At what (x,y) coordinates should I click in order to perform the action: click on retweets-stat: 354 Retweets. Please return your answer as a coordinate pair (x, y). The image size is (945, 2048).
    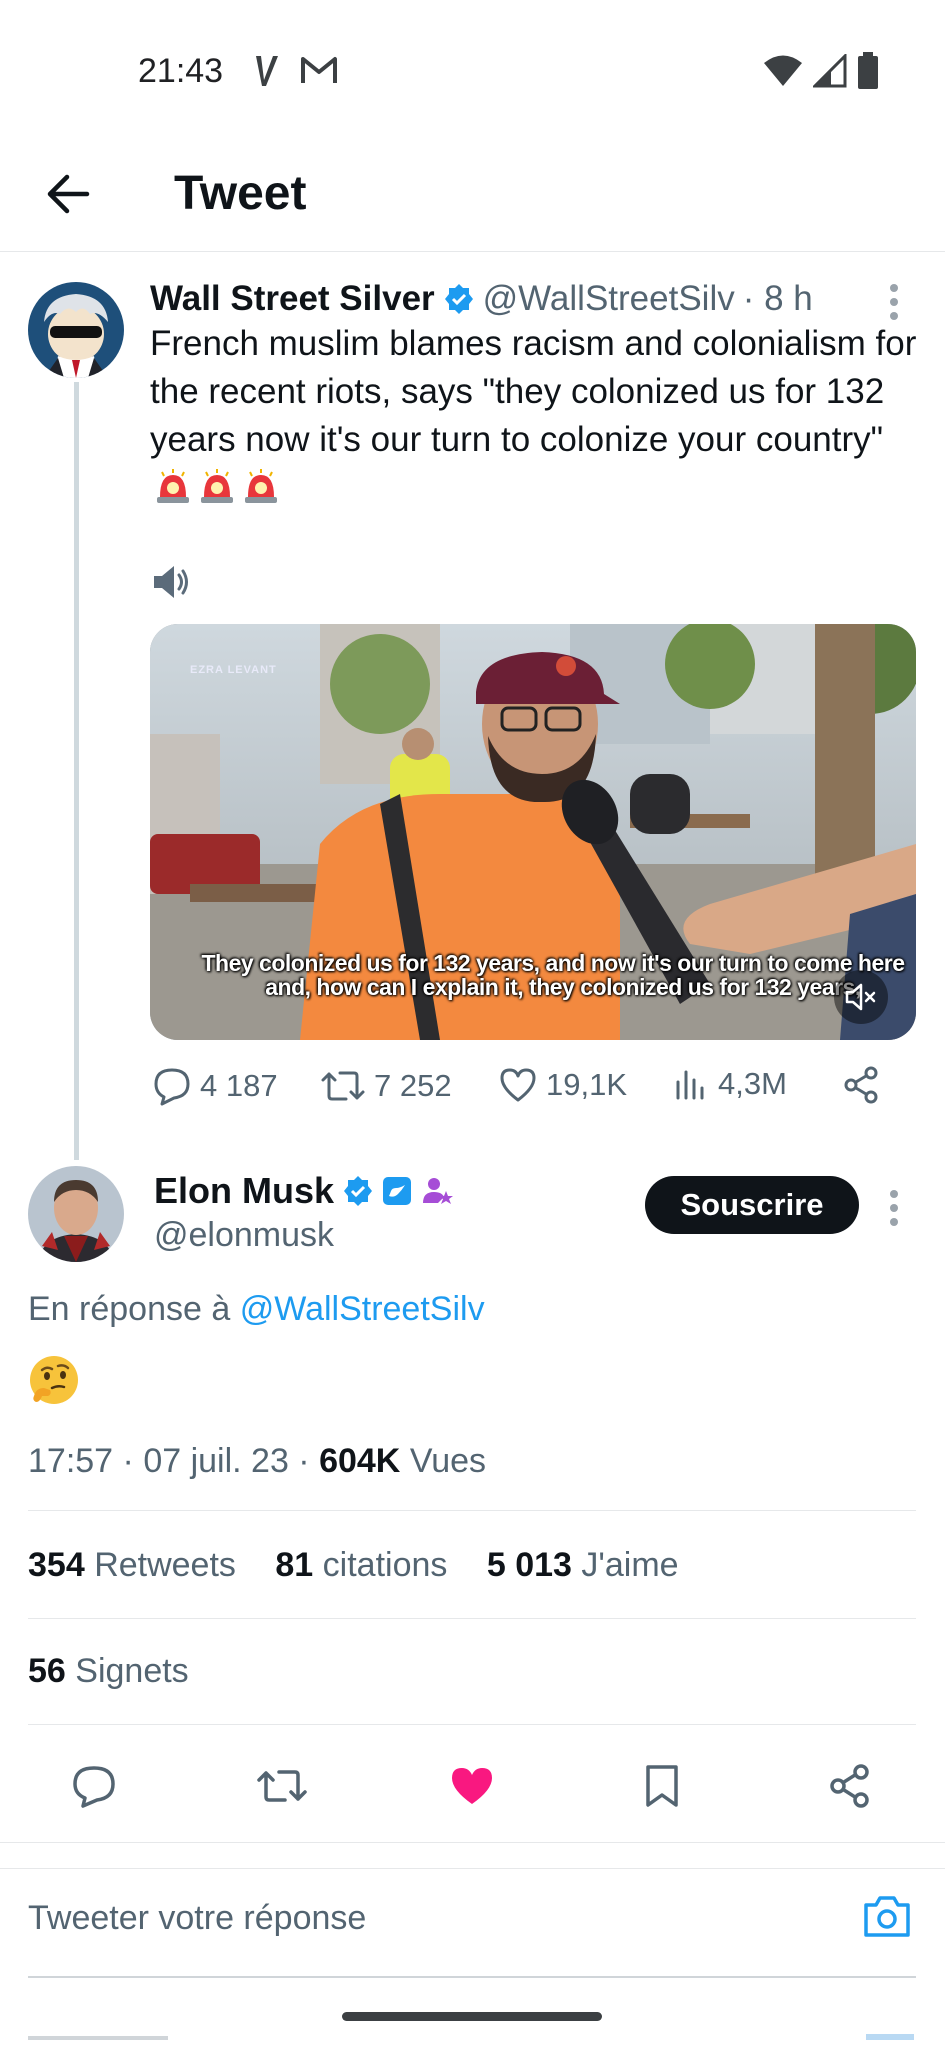
    Looking at the image, I should click on (132, 1565).